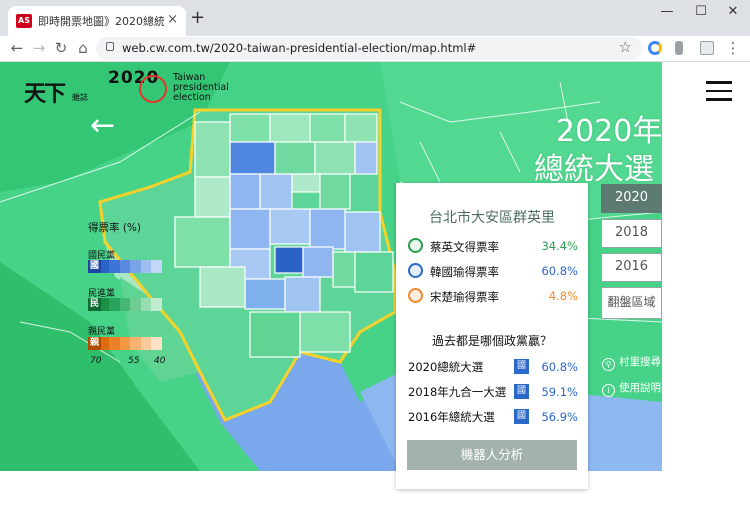  What do you see at coordinates (102, 332) in the screenshot?
I see `legend-pfp-label: 親民黨` at bounding box center [102, 332].